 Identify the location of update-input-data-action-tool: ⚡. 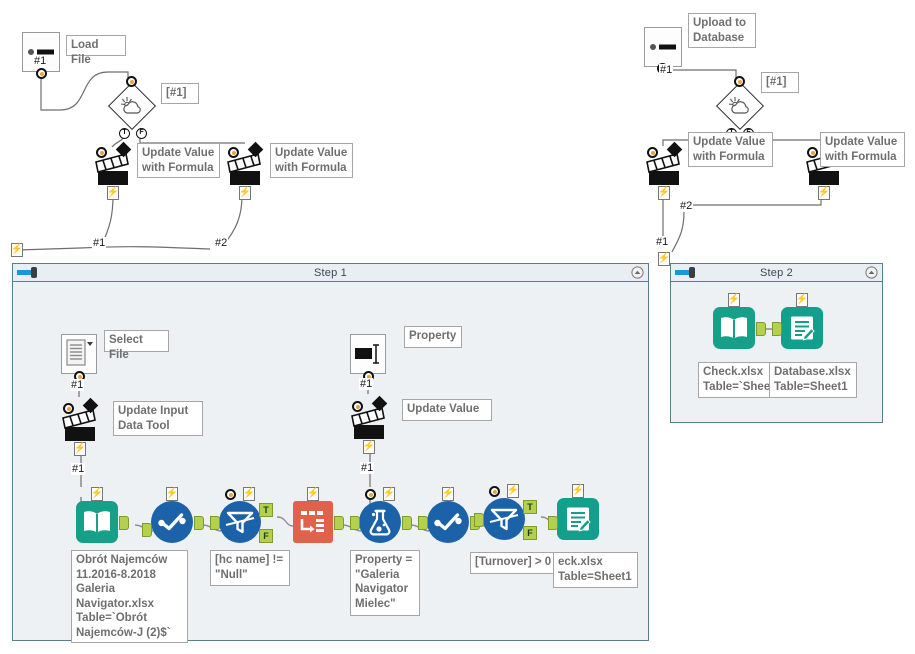
(83, 426).